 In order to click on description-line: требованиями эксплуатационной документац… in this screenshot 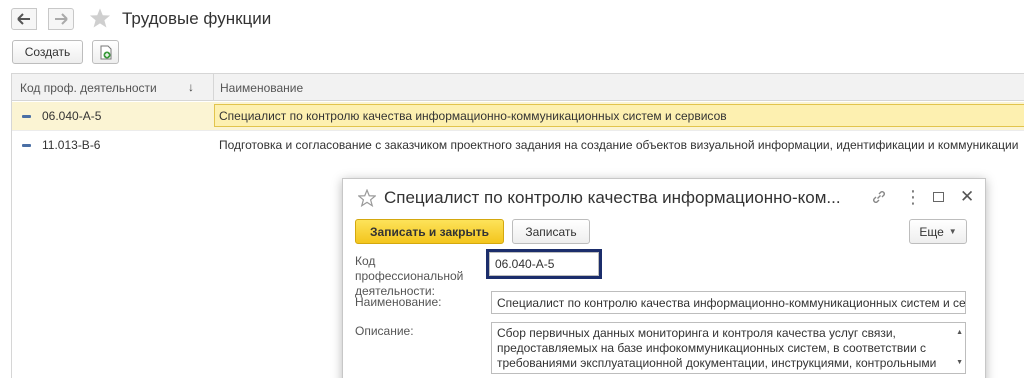, I will do `click(717, 363)`.